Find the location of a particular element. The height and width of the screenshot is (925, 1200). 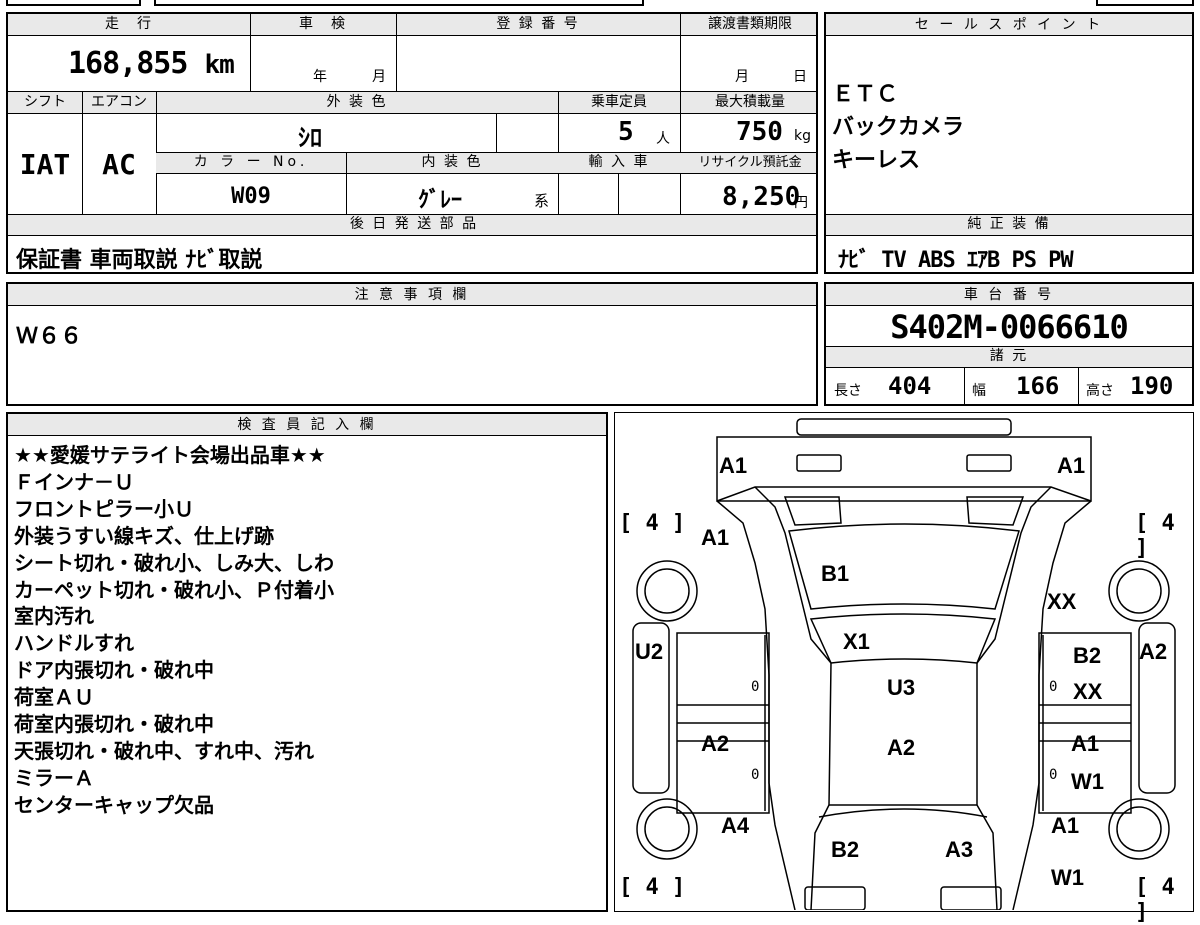

sale-points-label: セ ー ル ス ポ イ ン ト is located at coordinates (1009, 25).